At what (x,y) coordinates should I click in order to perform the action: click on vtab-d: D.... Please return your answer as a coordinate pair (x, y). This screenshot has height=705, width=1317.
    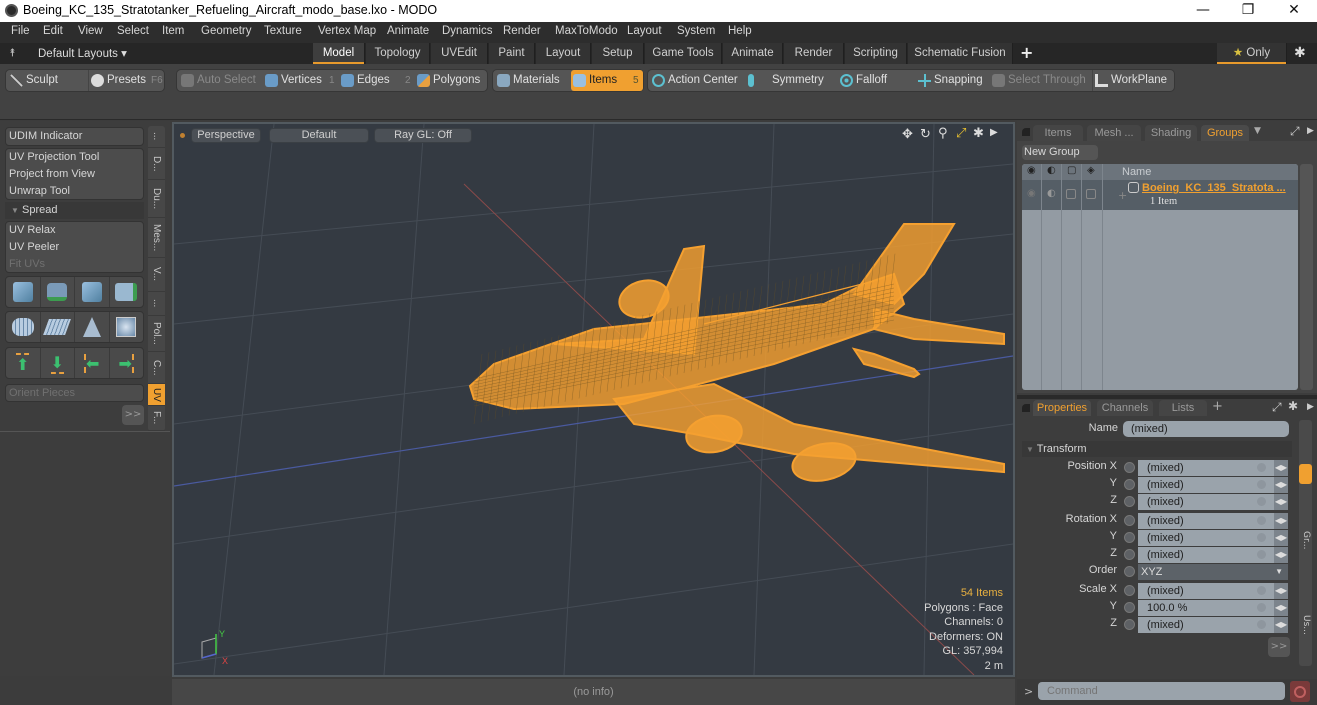
    Looking at the image, I should click on (156, 164).